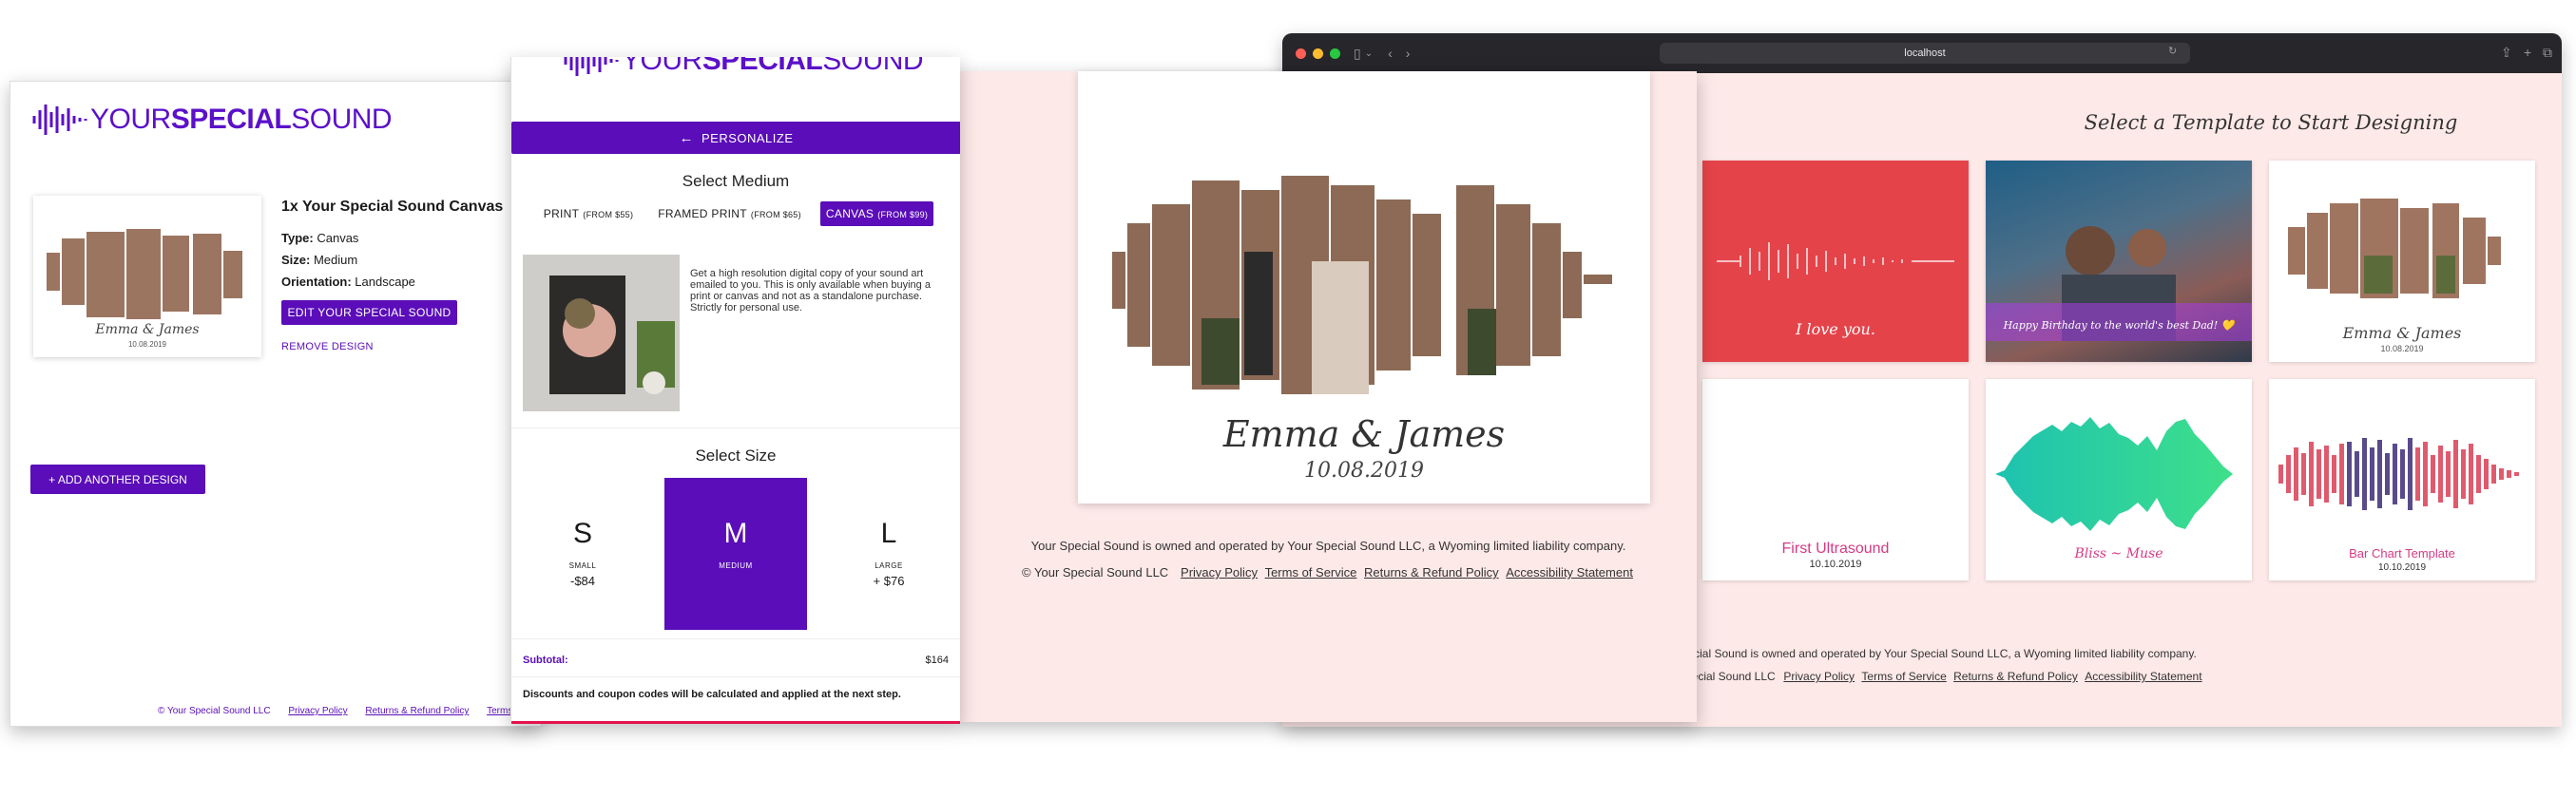 The height and width of the screenshot is (798, 2576). I want to click on terms-link: Terms, so click(499, 711).